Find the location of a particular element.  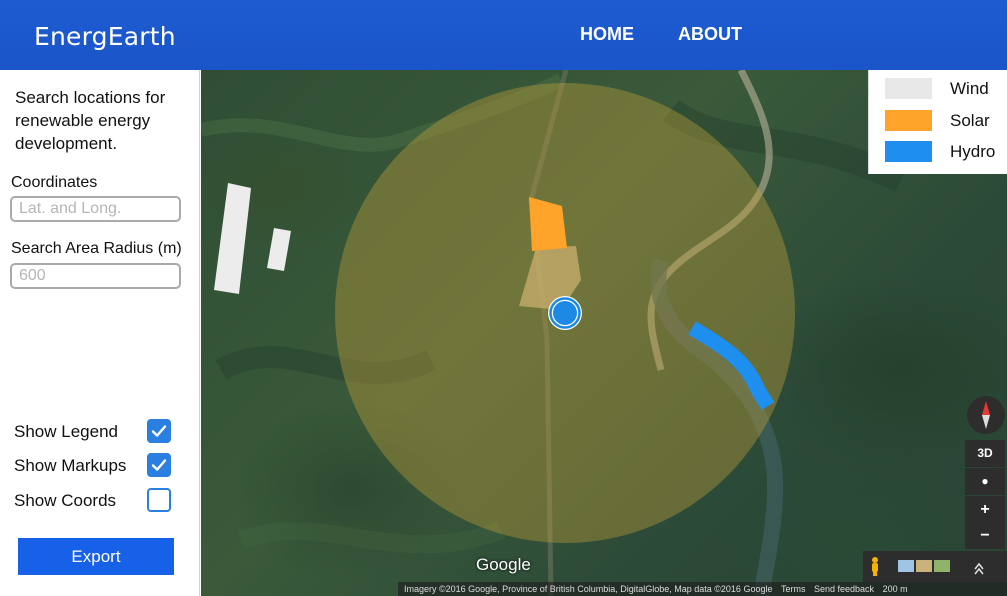

expand-icon is located at coordinates (979, 568).